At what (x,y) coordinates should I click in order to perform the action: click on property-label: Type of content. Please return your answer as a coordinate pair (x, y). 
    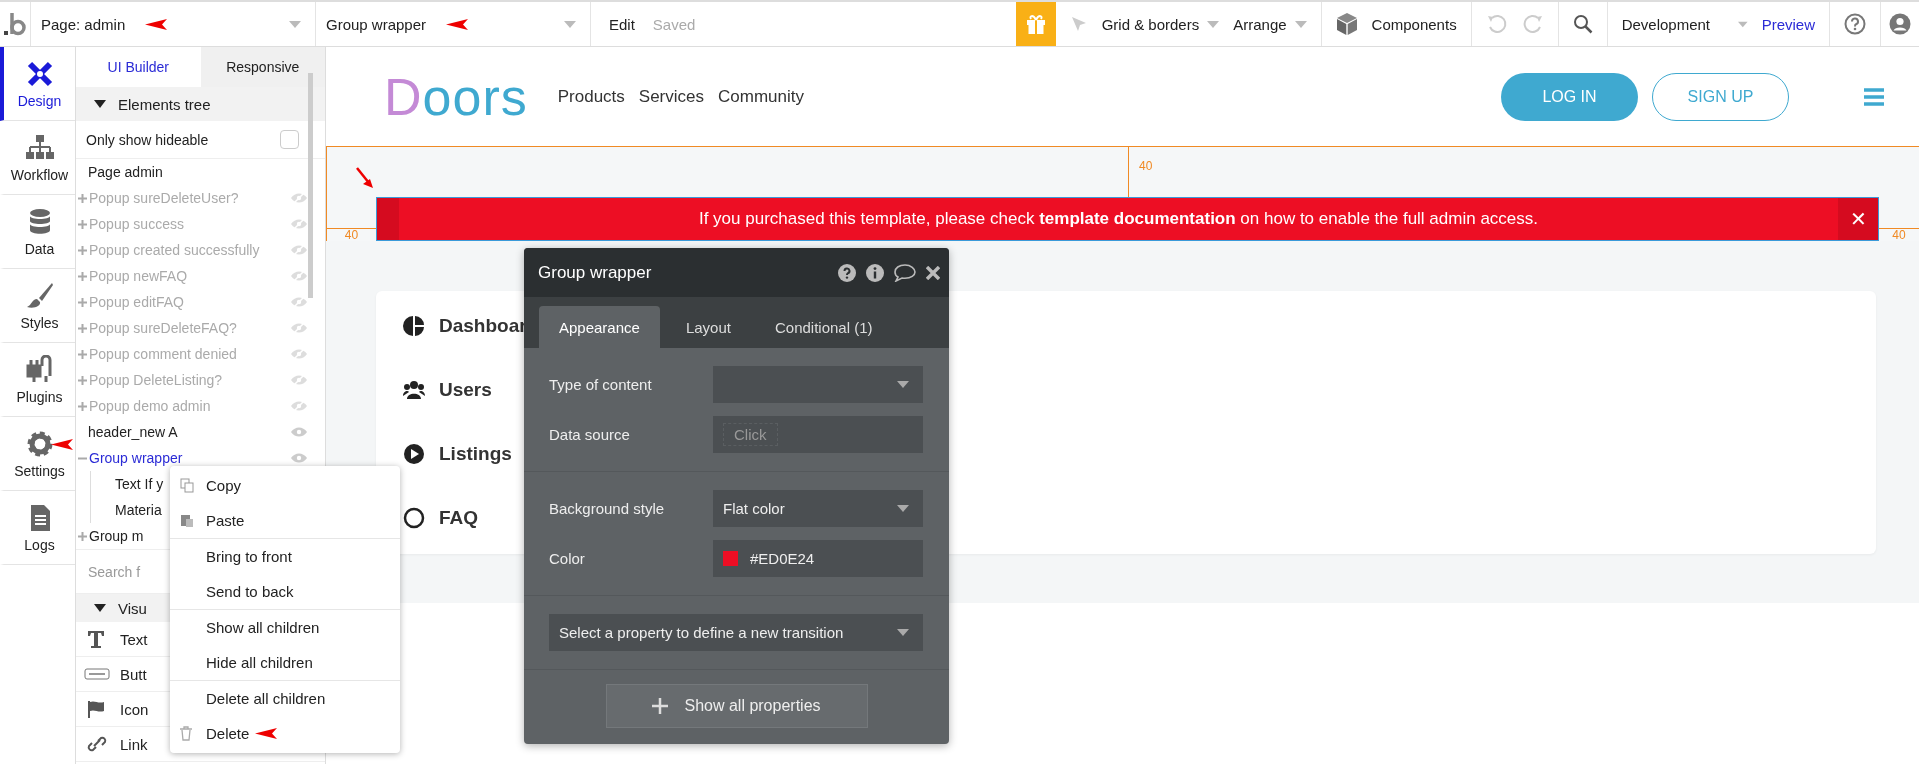
    Looking at the image, I should click on (601, 384).